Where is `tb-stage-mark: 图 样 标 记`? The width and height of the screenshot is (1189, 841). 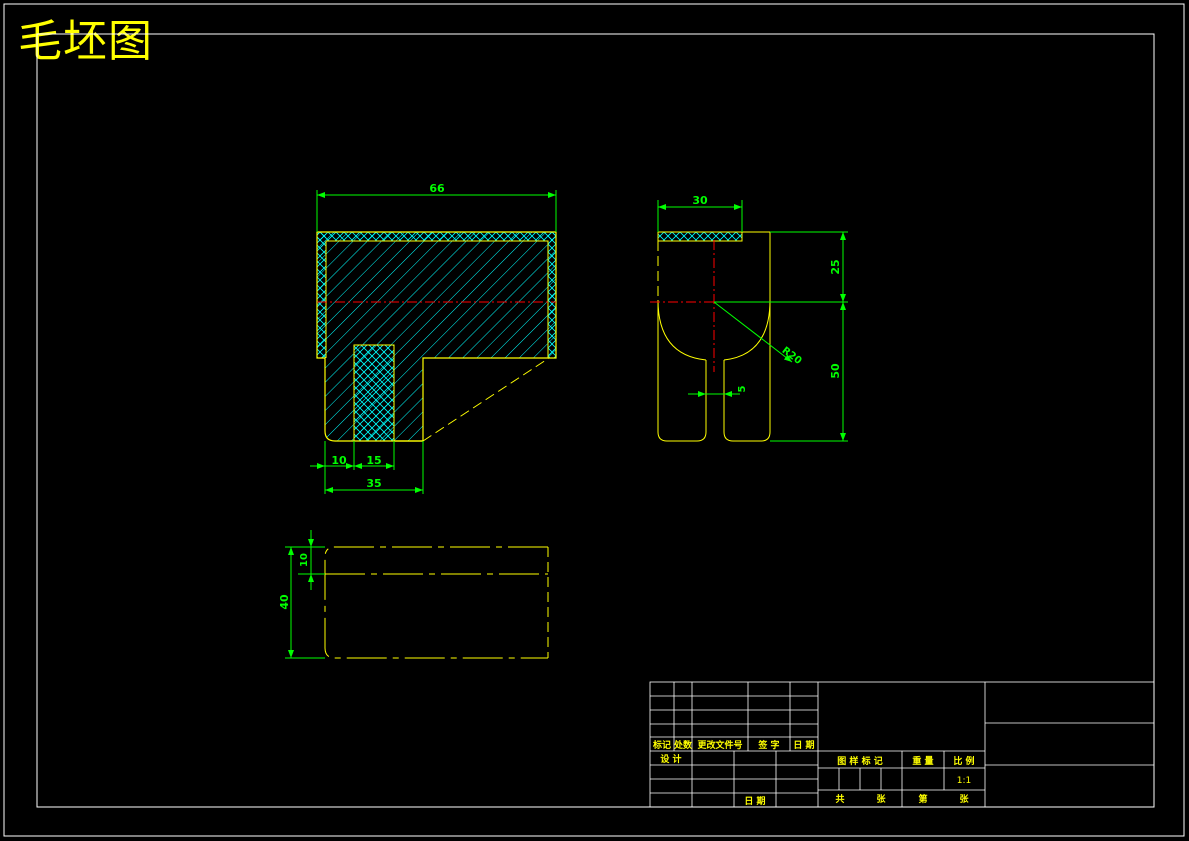 tb-stage-mark: 图 样 标 记 is located at coordinates (859, 761).